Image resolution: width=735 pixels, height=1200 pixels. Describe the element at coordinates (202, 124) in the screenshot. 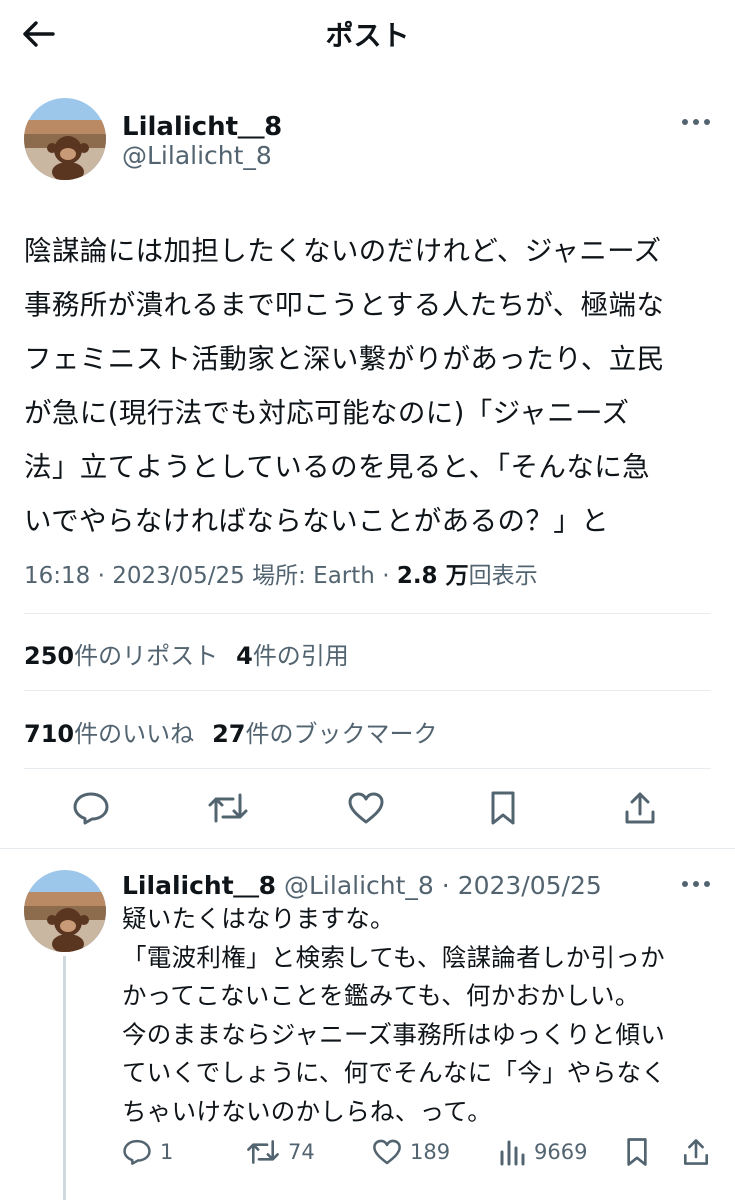

I see `author-name: Lilalicht＿8` at that location.